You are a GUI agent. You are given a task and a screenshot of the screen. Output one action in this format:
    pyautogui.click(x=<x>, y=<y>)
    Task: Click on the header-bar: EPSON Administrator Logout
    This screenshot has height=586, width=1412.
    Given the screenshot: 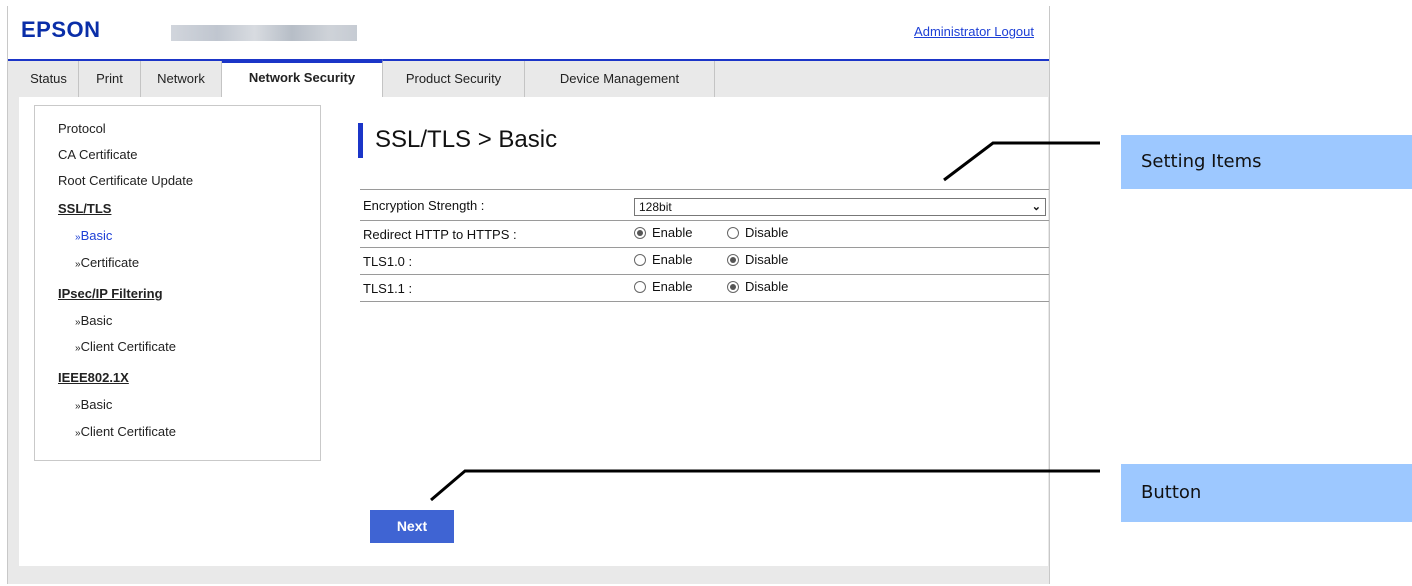 What is the action you would take?
    pyautogui.click(x=528, y=32)
    